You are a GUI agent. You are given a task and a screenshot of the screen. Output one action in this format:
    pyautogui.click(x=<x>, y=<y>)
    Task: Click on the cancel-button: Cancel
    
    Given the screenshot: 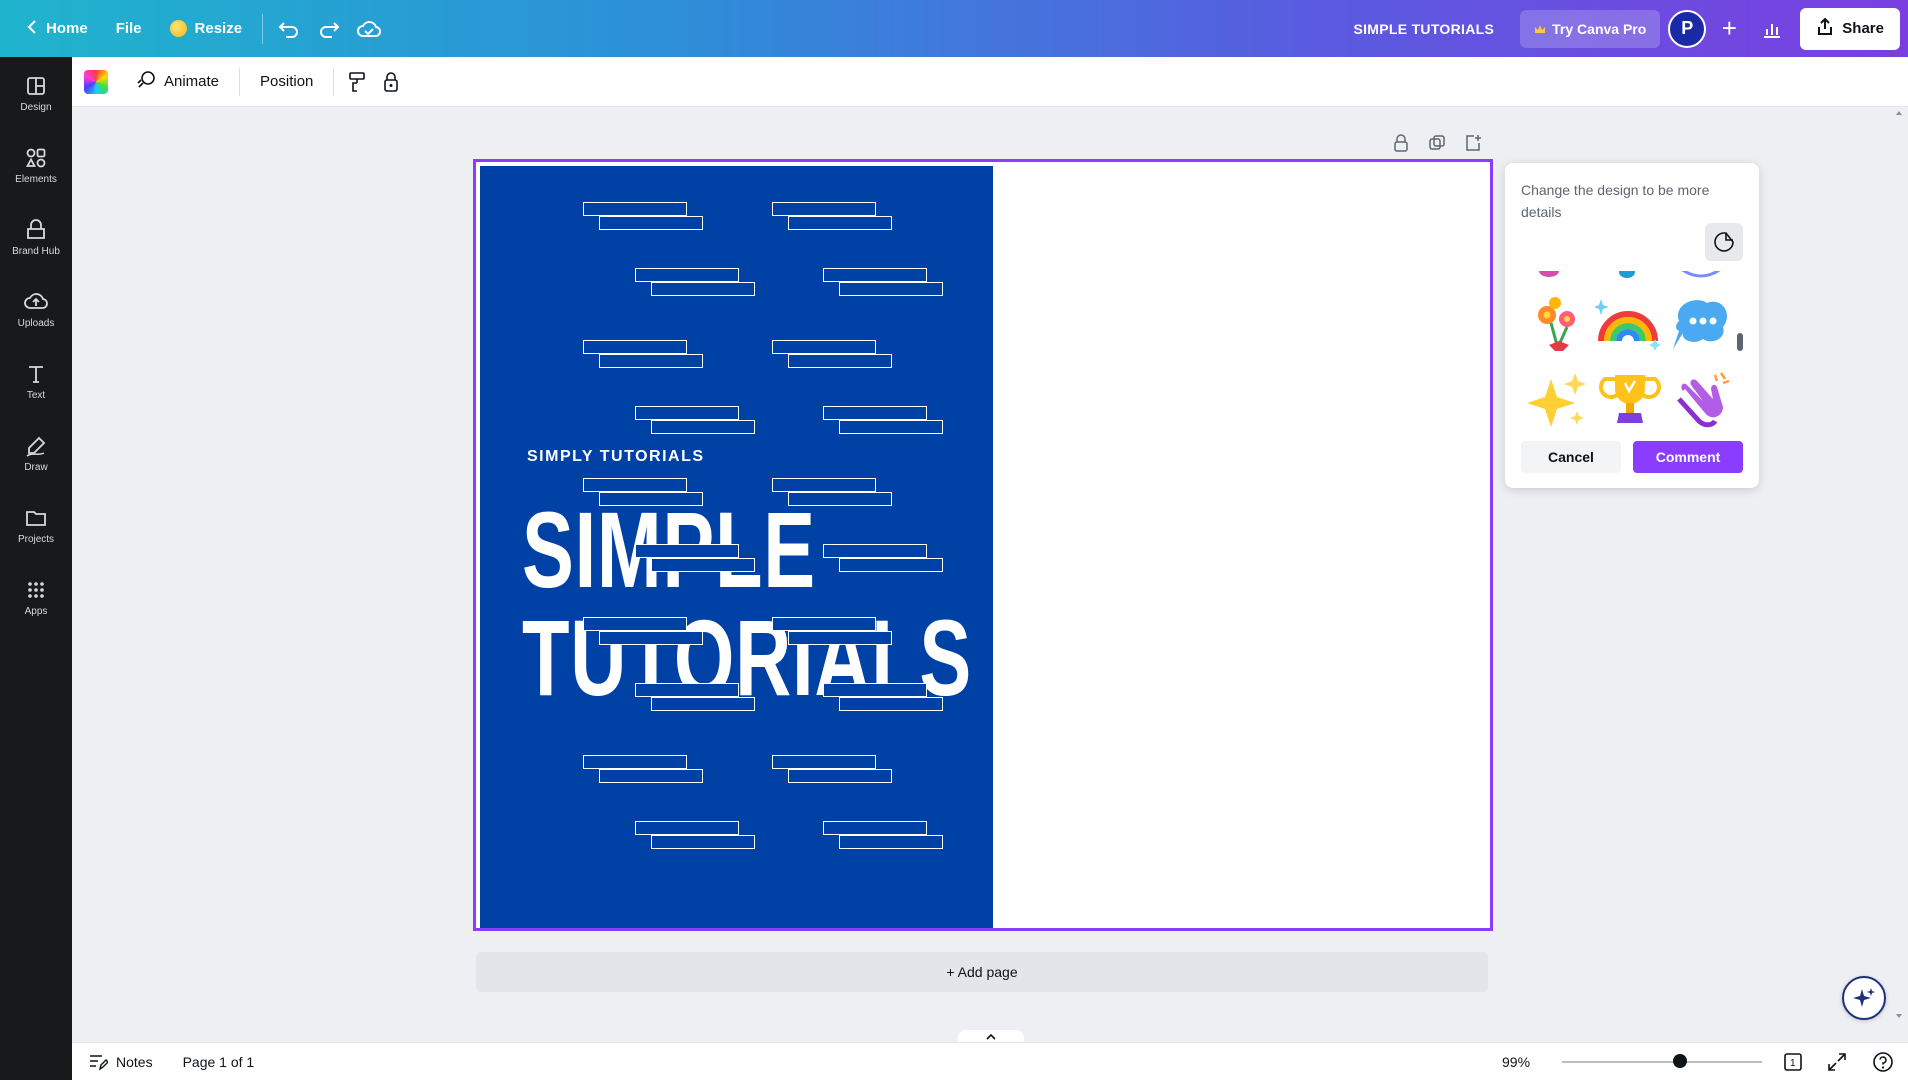 What is the action you would take?
    pyautogui.click(x=1571, y=457)
    